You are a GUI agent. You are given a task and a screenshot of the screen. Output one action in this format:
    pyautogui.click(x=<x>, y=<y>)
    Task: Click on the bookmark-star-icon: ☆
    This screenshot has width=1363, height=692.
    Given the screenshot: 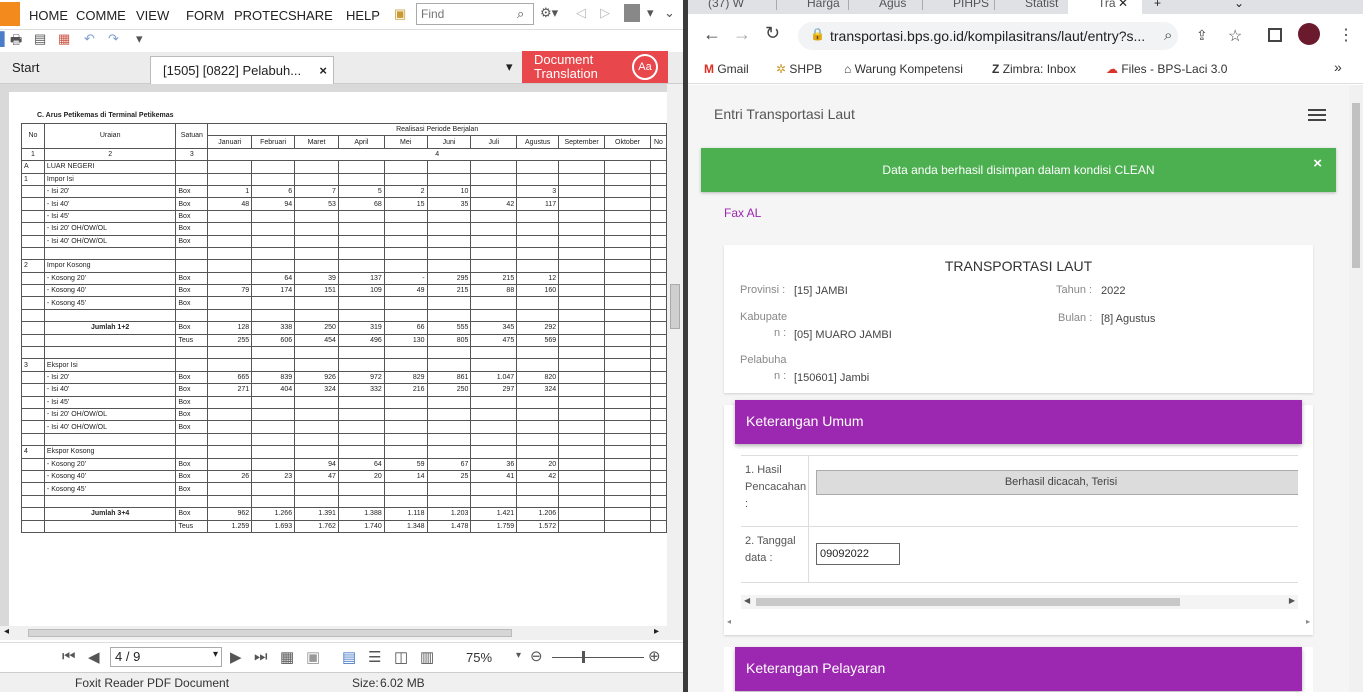 What is the action you would take?
    pyautogui.click(x=1235, y=36)
    